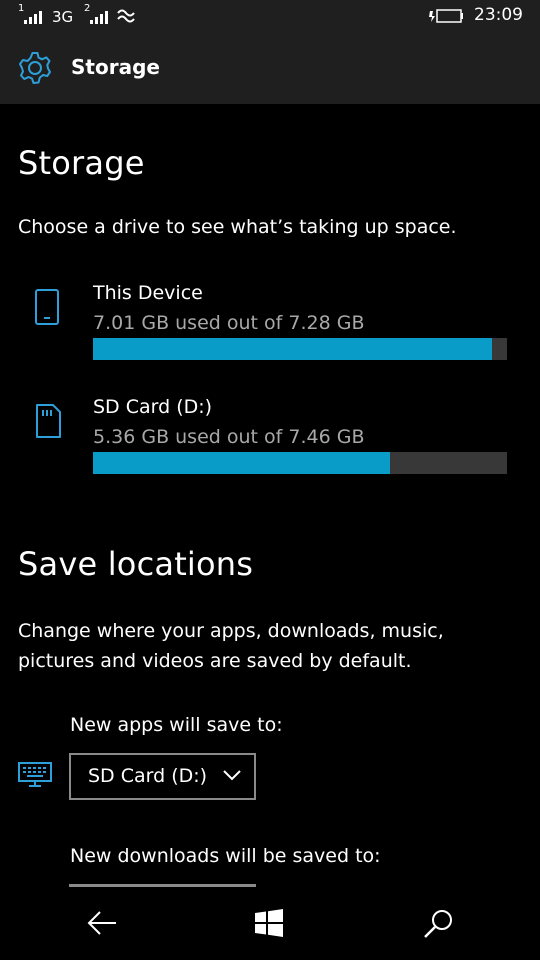 This screenshot has width=540, height=960. I want to click on phone-icon, so click(47, 307).